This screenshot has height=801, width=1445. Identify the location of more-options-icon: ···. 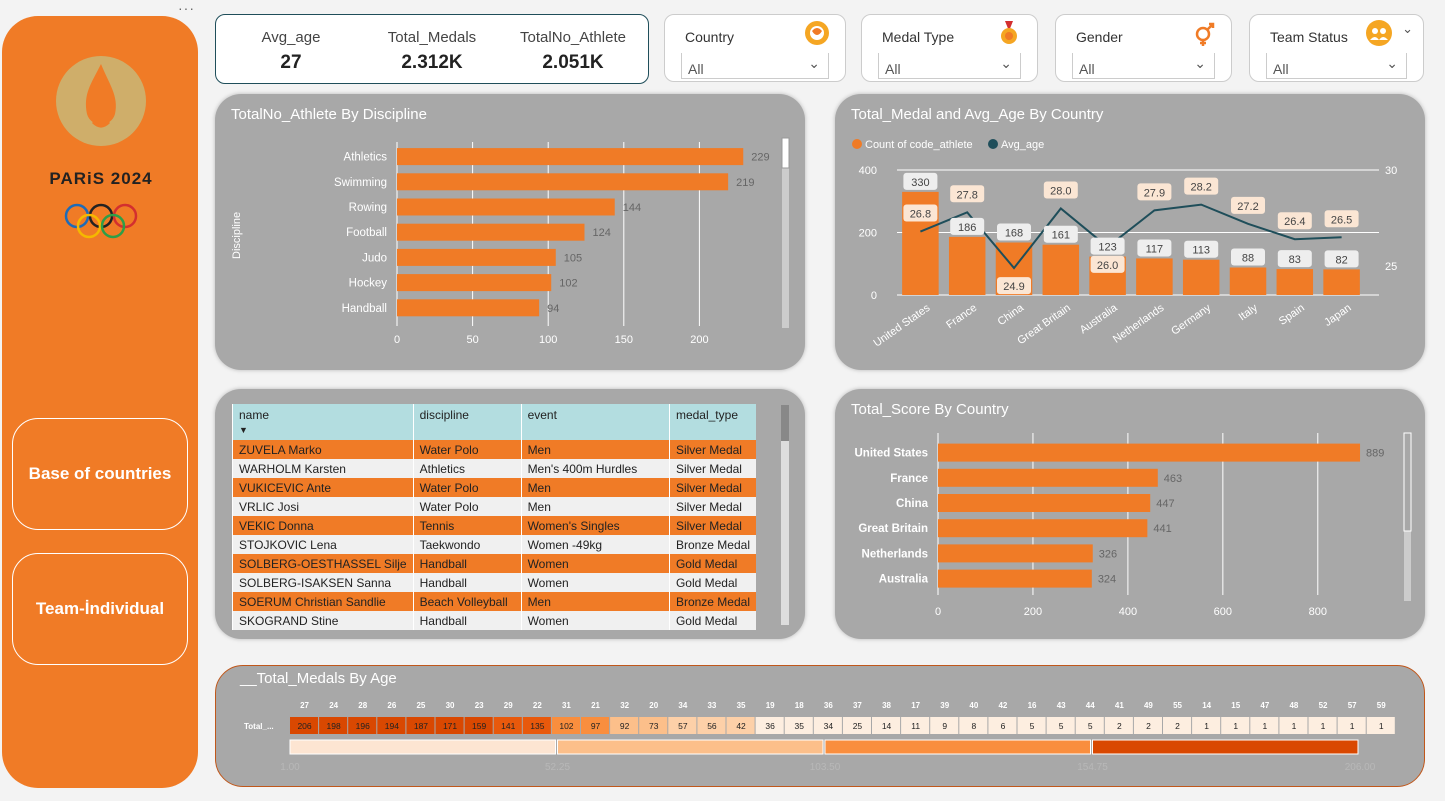
(186, 8).